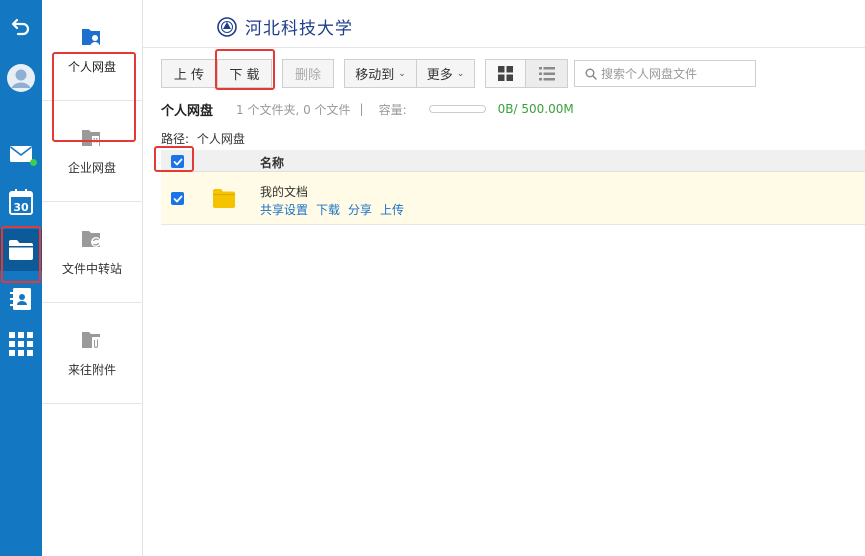 The image size is (865, 556). I want to click on capacity-label: 容量:, so click(392, 109).